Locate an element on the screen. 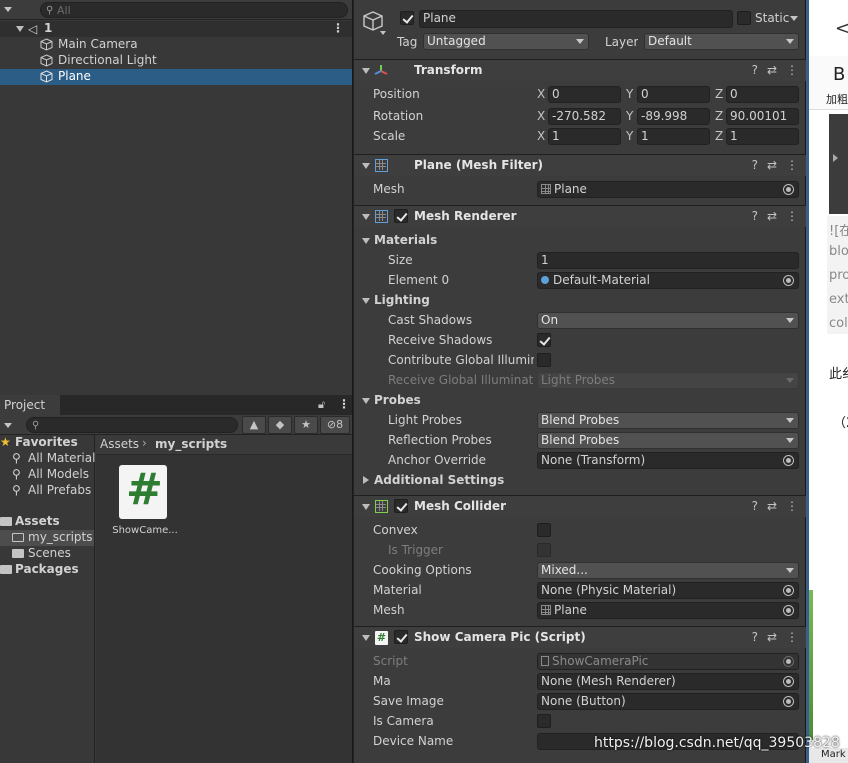 The height and width of the screenshot is (763, 848). gameobject-name-field: Plane is located at coordinates (576, 19).